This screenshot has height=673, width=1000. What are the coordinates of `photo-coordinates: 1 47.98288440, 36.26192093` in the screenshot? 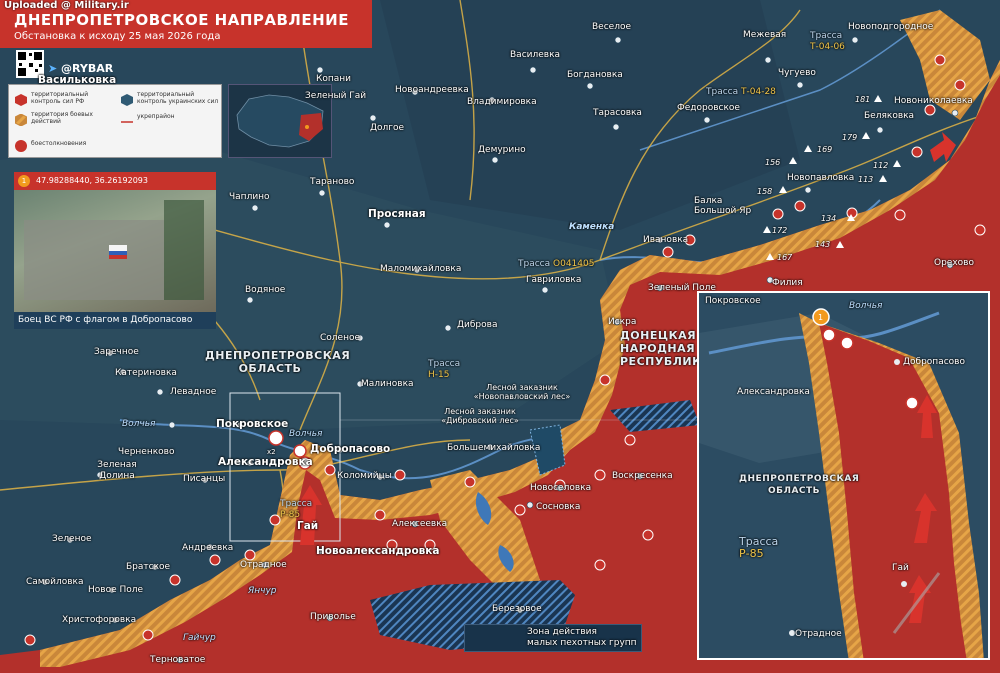 It's located at (115, 181).